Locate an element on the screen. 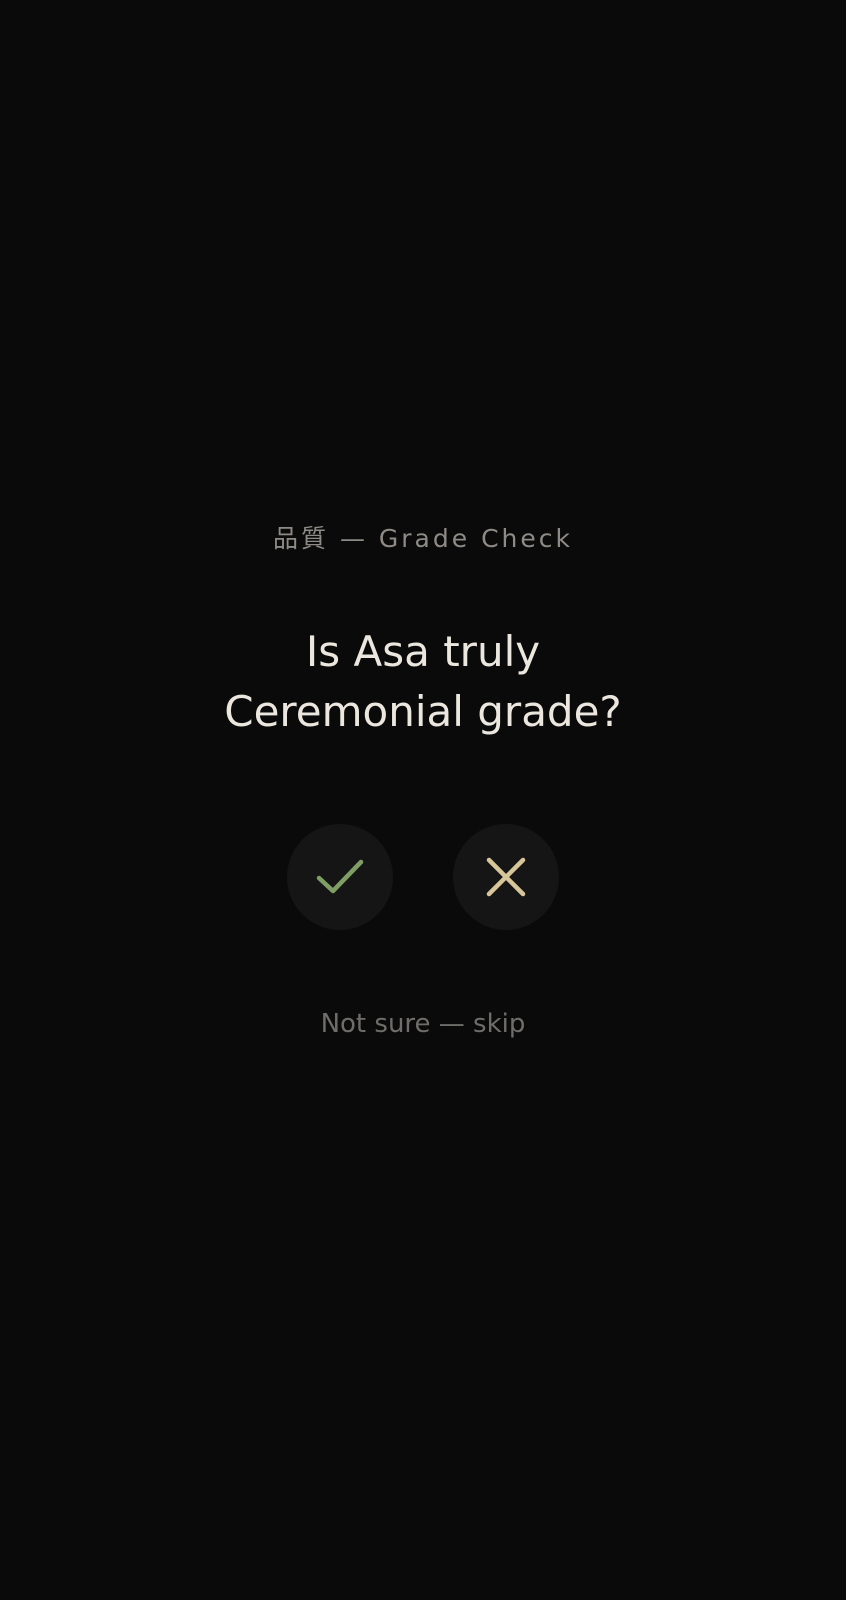 The height and width of the screenshot is (1600, 846). confirm-no-button is located at coordinates (506, 877).